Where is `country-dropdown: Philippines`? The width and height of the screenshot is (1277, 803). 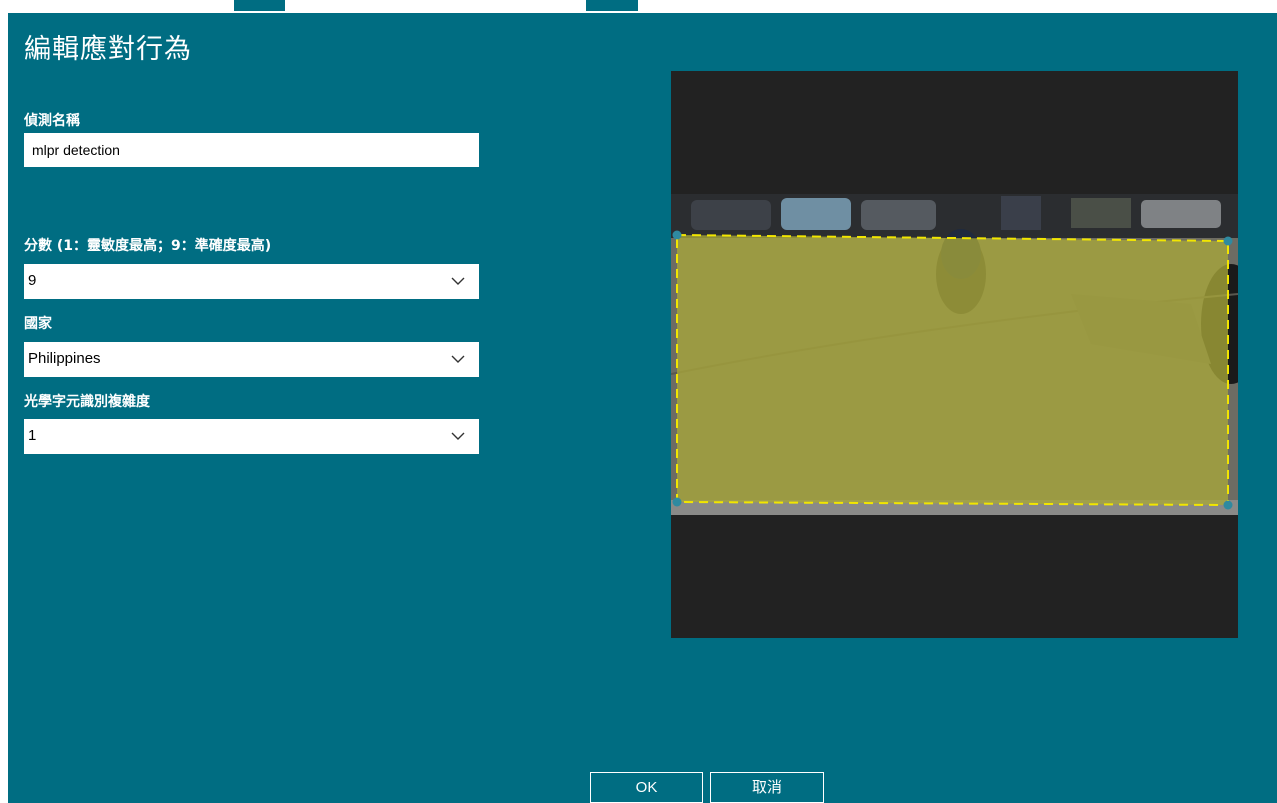
country-dropdown: Philippines is located at coordinates (251, 359).